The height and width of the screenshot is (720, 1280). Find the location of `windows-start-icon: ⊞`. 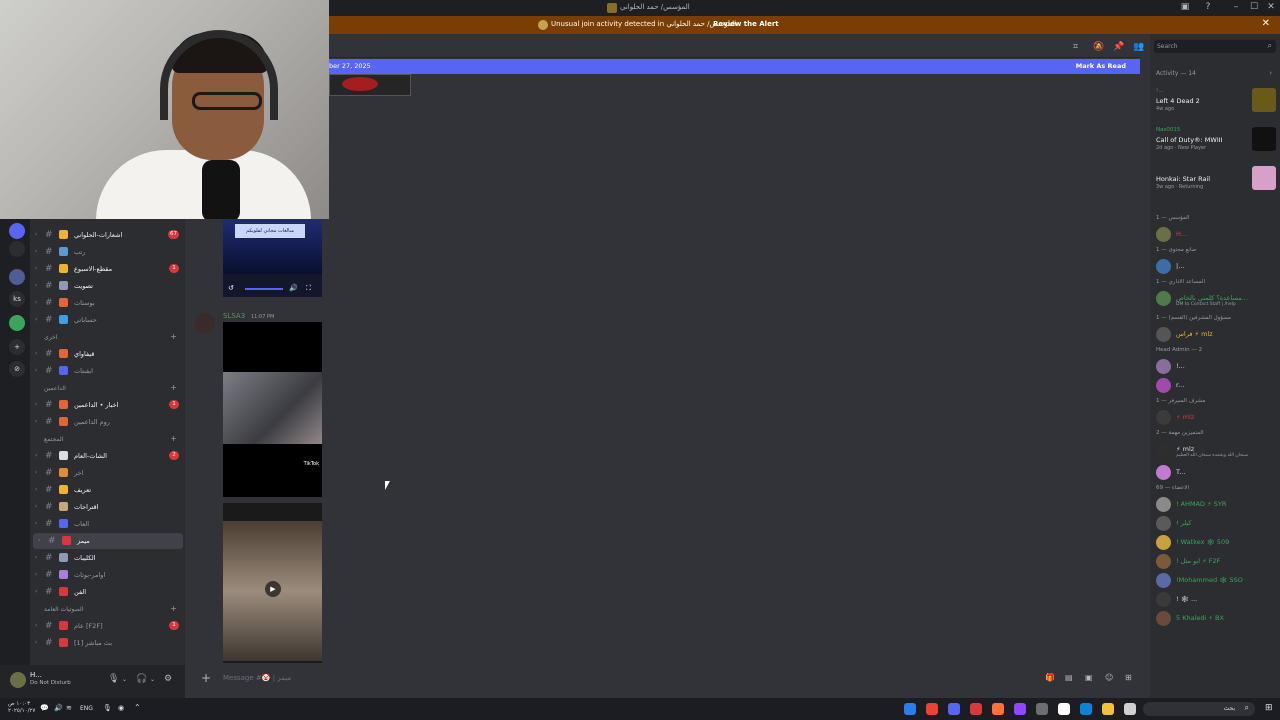

windows-start-icon: ⊞ is located at coordinates (1269, 708).